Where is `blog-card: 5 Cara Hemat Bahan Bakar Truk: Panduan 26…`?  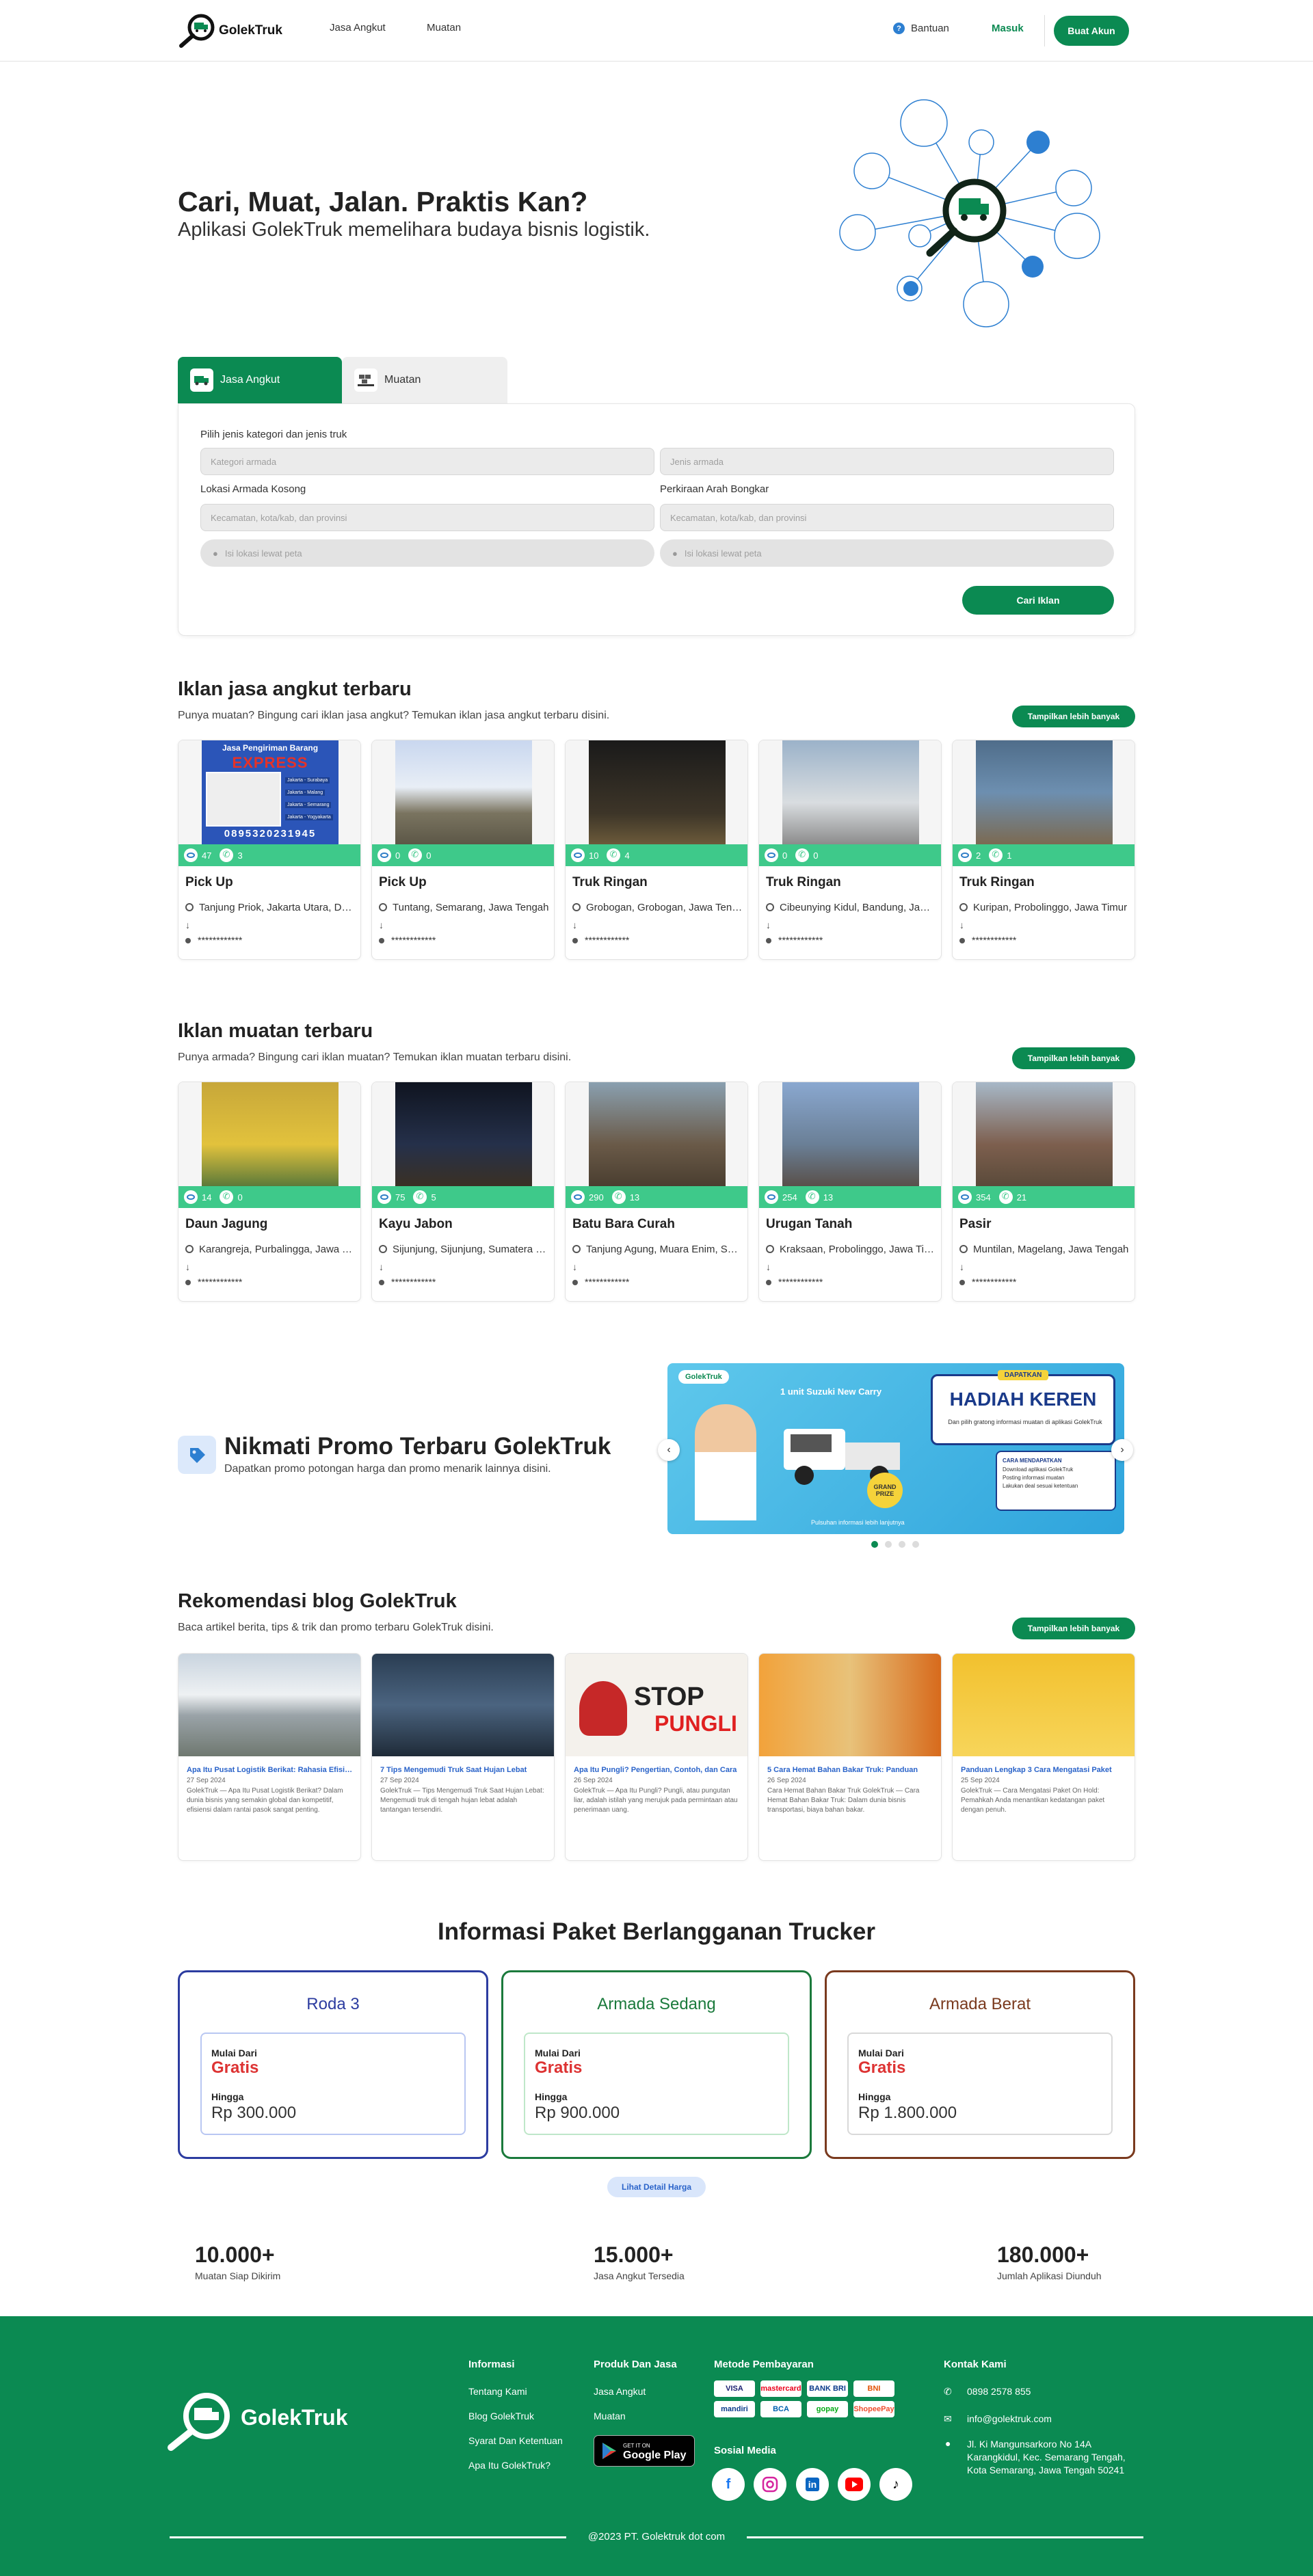
blog-card: 5 Cara Hemat Bahan Bakar Truk: Panduan 26… is located at coordinates (850, 1757).